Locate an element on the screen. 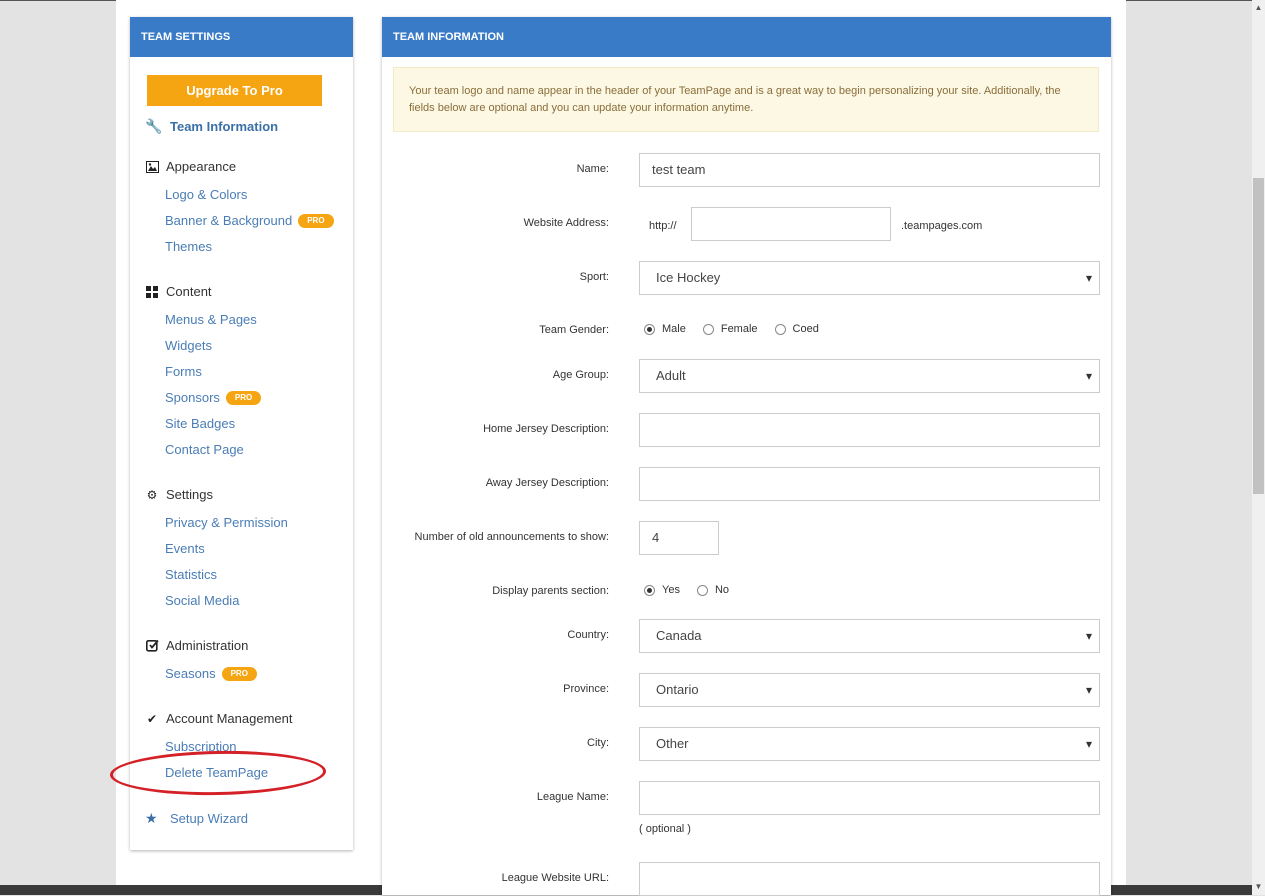 The width and height of the screenshot is (1265, 896). sidebar-item-privacy-permission: Privacy & Permission is located at coordinates (226, 522).